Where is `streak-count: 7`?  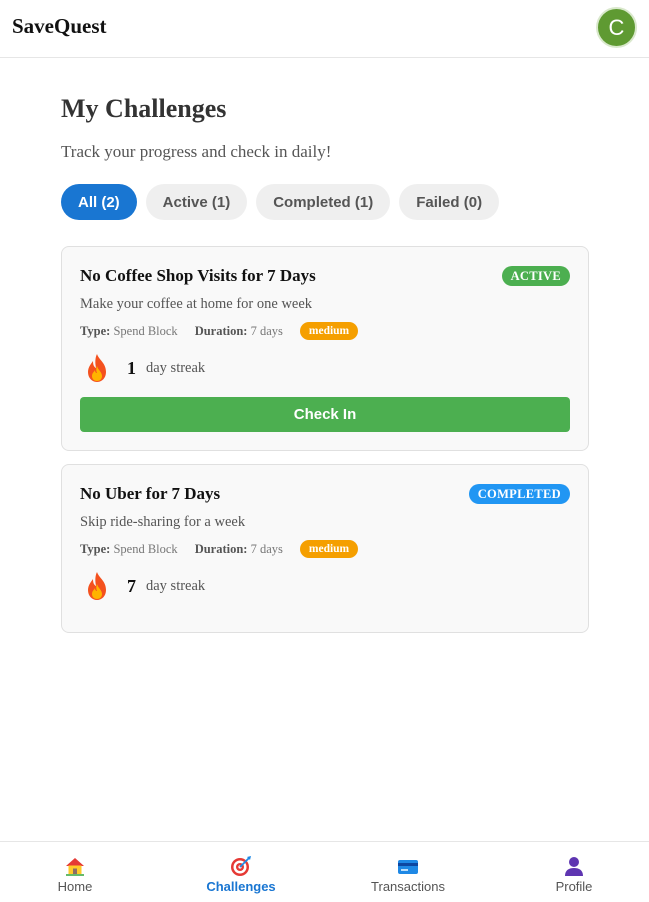 streak-count: 7 is located at coordinates (131, 585).